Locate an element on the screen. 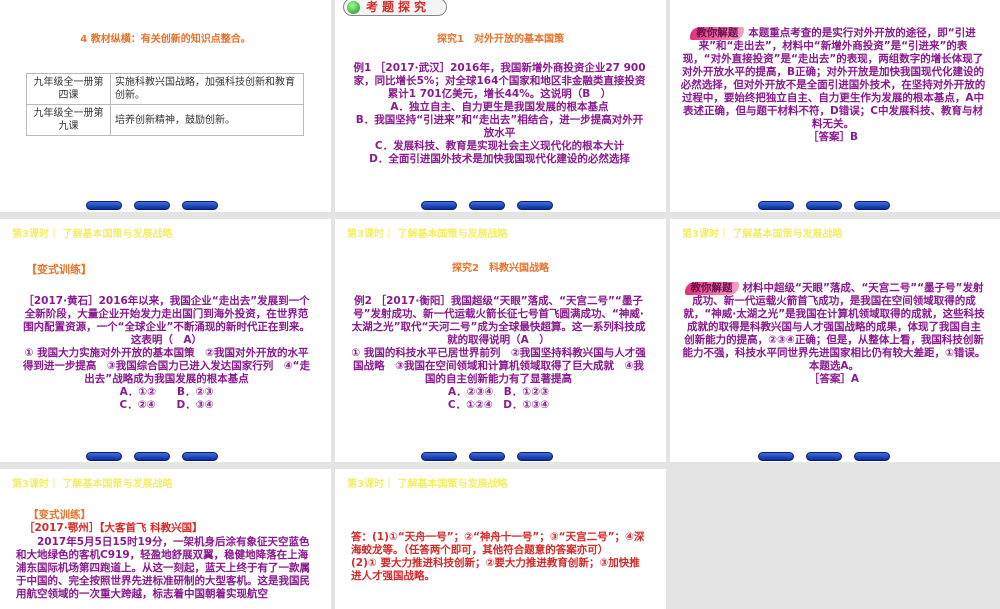 This screenshot has height=609, width=1000. answer: ［答案］B is located at coordinates (832, 137).